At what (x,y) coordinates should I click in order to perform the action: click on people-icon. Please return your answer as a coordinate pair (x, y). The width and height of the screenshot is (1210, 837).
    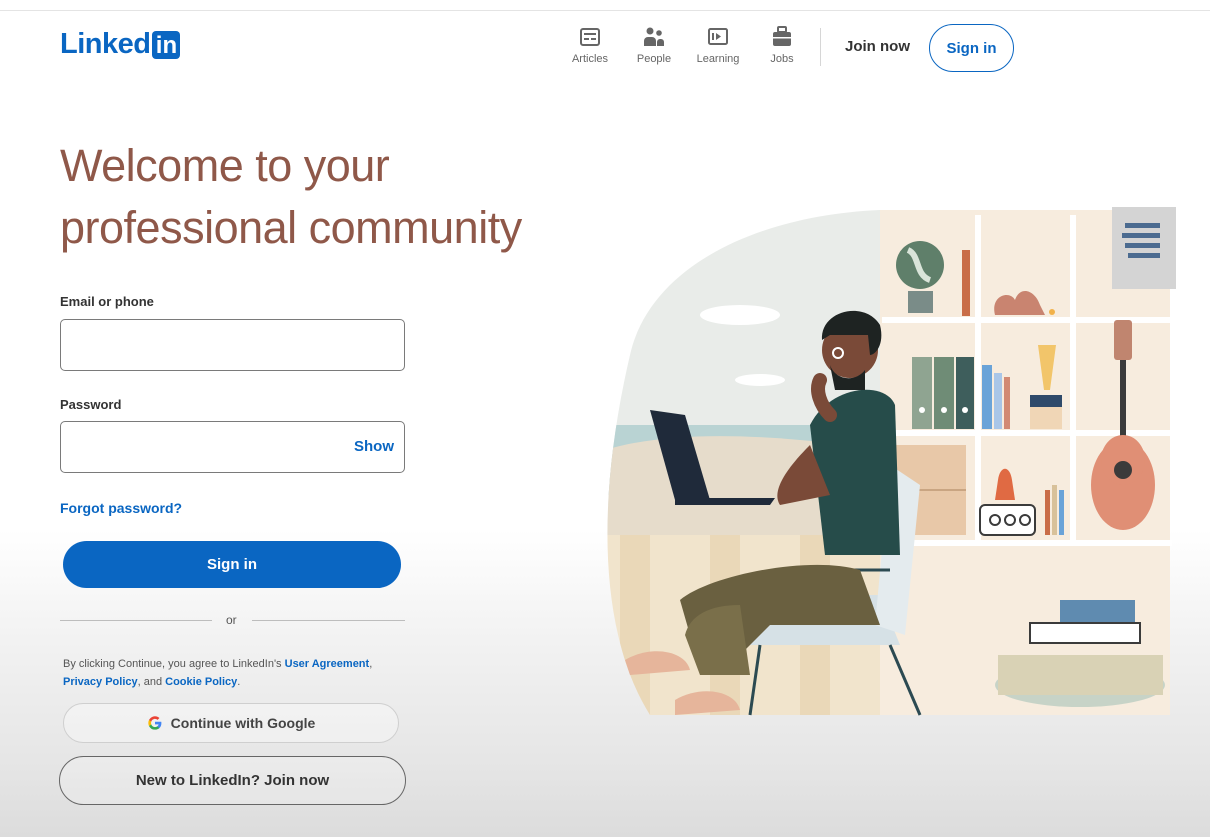
    Looking at the image, I should click on (654, 36).